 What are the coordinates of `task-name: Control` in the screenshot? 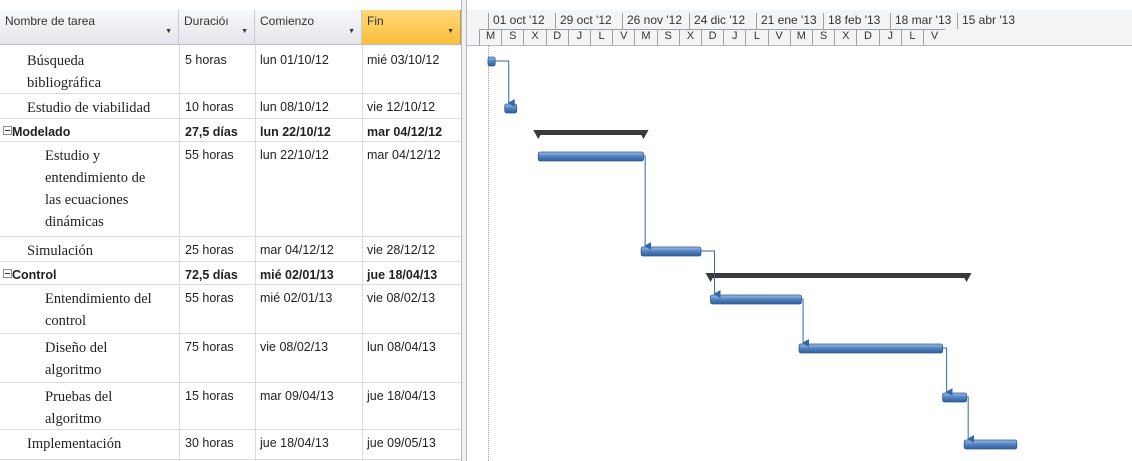 It's located at (34, 275).